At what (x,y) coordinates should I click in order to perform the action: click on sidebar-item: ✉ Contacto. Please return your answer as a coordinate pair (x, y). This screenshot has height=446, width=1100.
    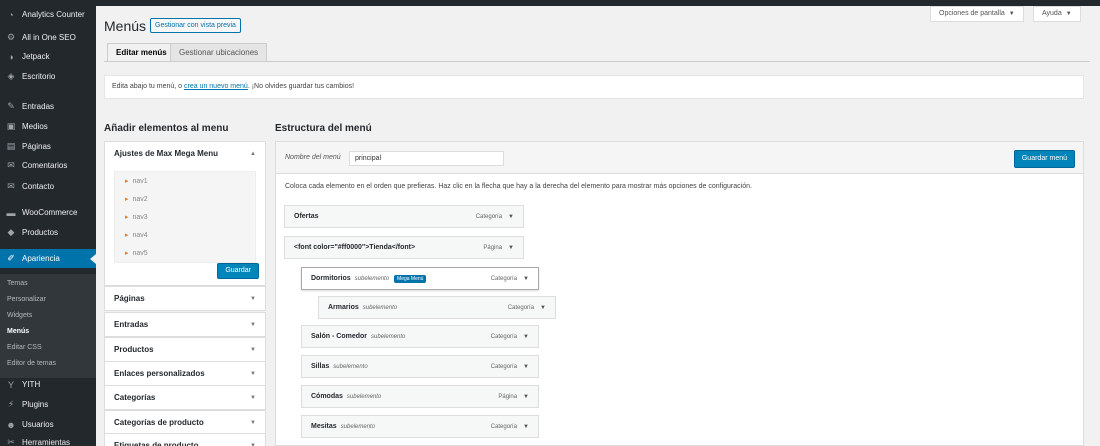
    Looking at the image, I should click on (48, 186).